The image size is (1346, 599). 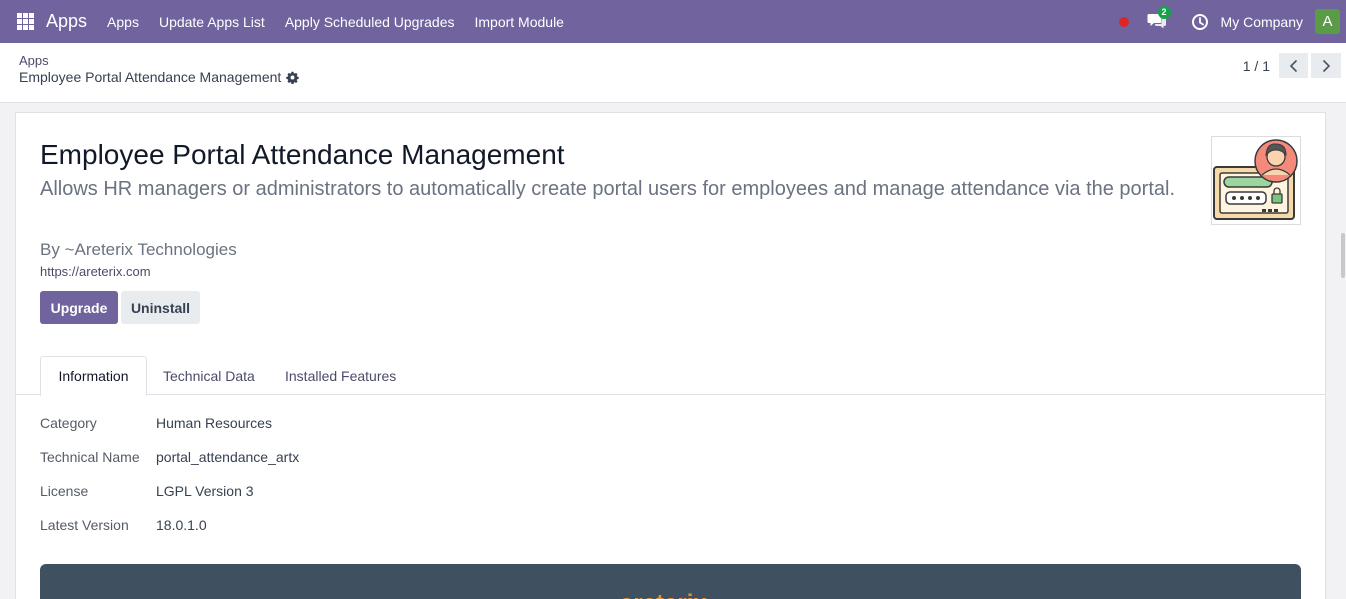 I want to click on uninstall-button: Uninstall, so click(x=160, y=307).